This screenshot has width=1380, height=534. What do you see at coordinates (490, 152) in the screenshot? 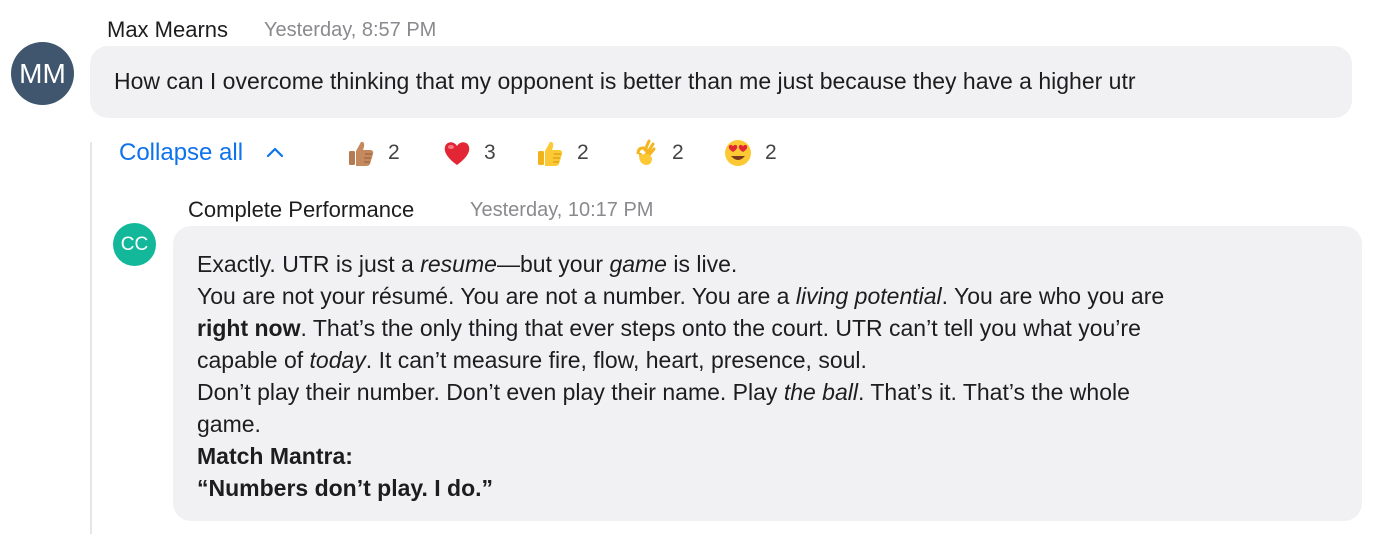
I see `reaction-count: 3` at bounding box center [490, 152].